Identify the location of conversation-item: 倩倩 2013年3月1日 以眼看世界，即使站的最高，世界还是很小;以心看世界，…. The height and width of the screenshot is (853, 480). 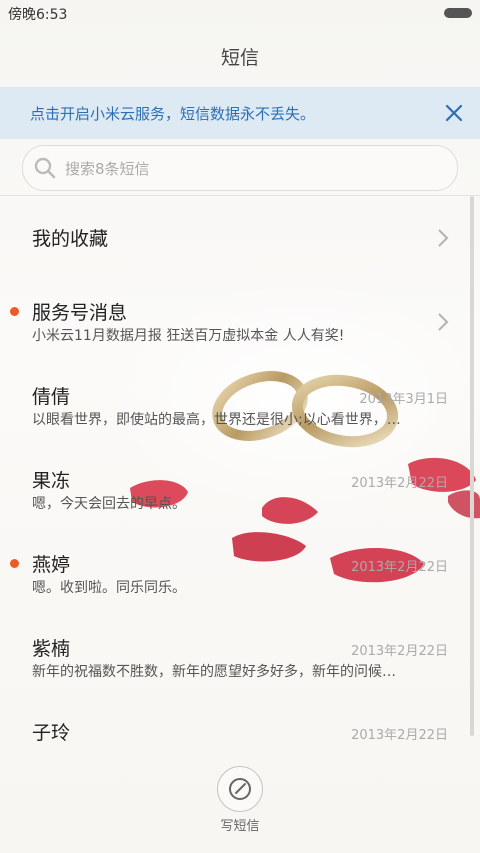
(240, 406).